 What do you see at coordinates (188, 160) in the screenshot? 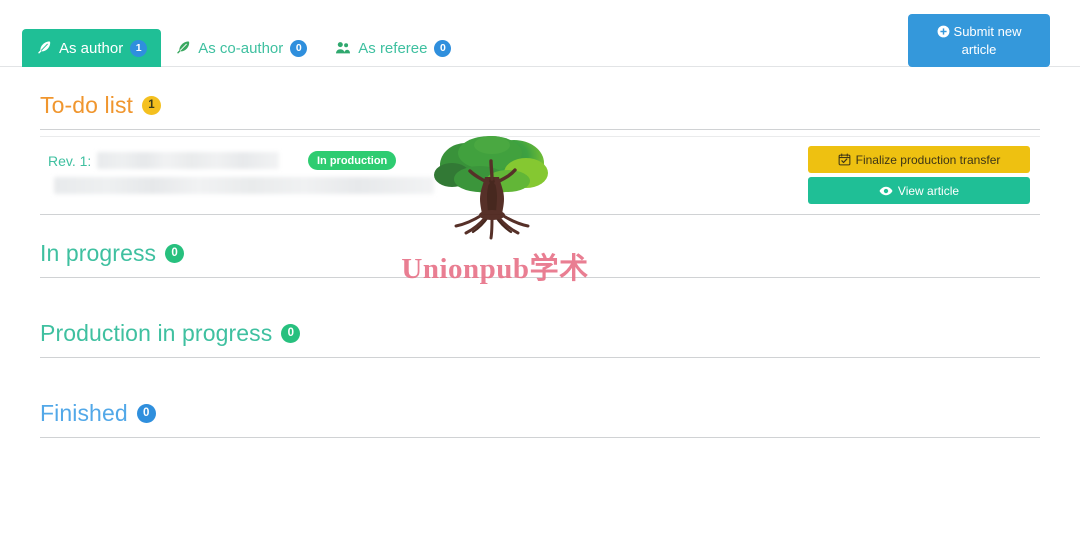
I see `redacted-title` at bounding box center [188, 160].